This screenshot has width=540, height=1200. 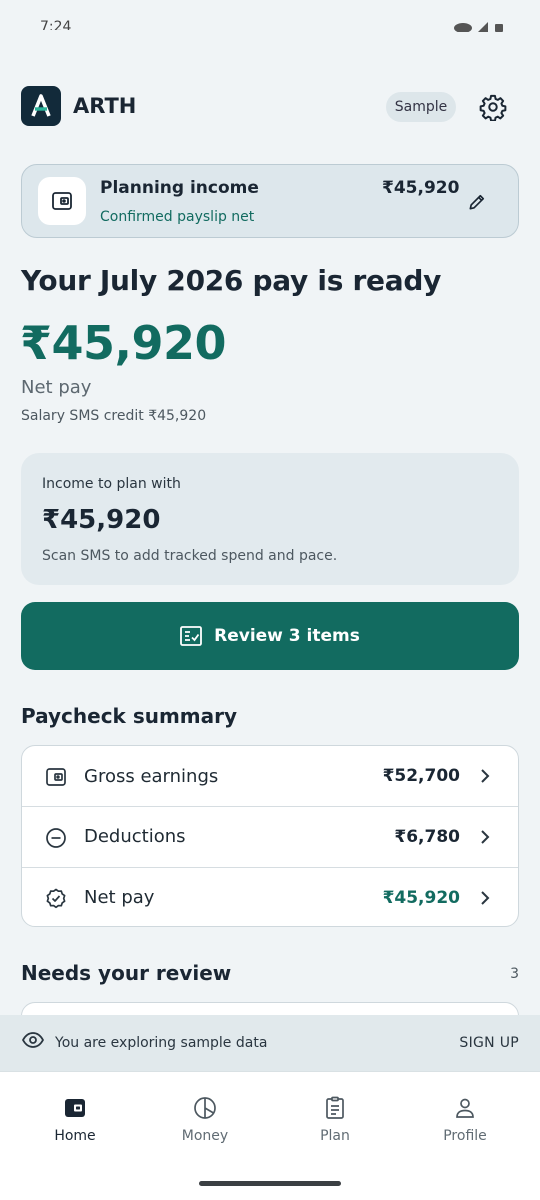 What do you see at coordinates (427, 836) in the screenshot?
I see `summary-row-value: ₹6,780` at bounding box center [427, 836].